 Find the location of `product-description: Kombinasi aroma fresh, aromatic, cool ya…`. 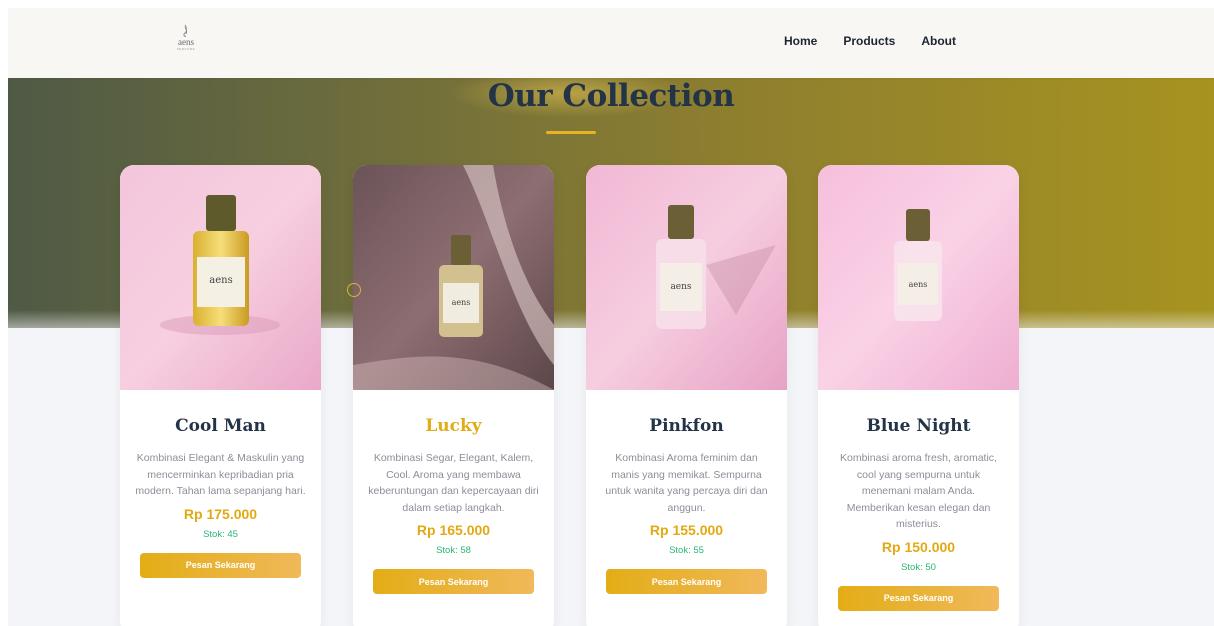

product-description: Kombinasi aroma fresh, aromatic, cool ya… is located at coordinates (918, 491).